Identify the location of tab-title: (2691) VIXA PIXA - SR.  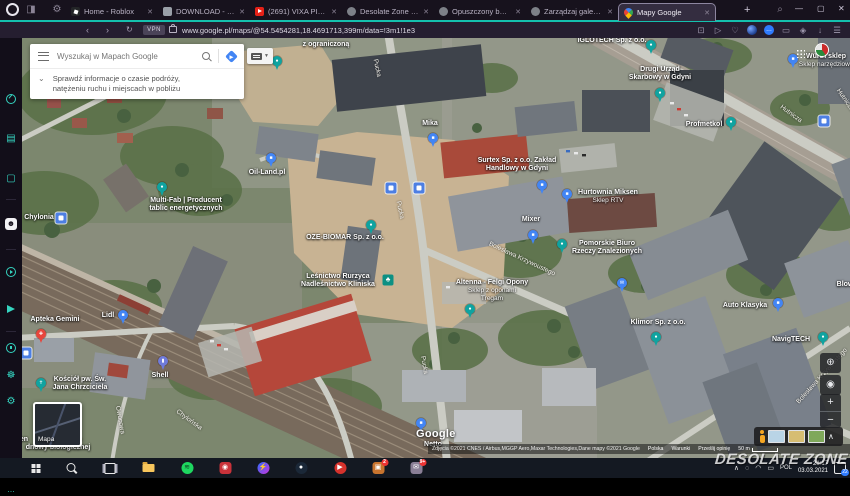
(298, 11).